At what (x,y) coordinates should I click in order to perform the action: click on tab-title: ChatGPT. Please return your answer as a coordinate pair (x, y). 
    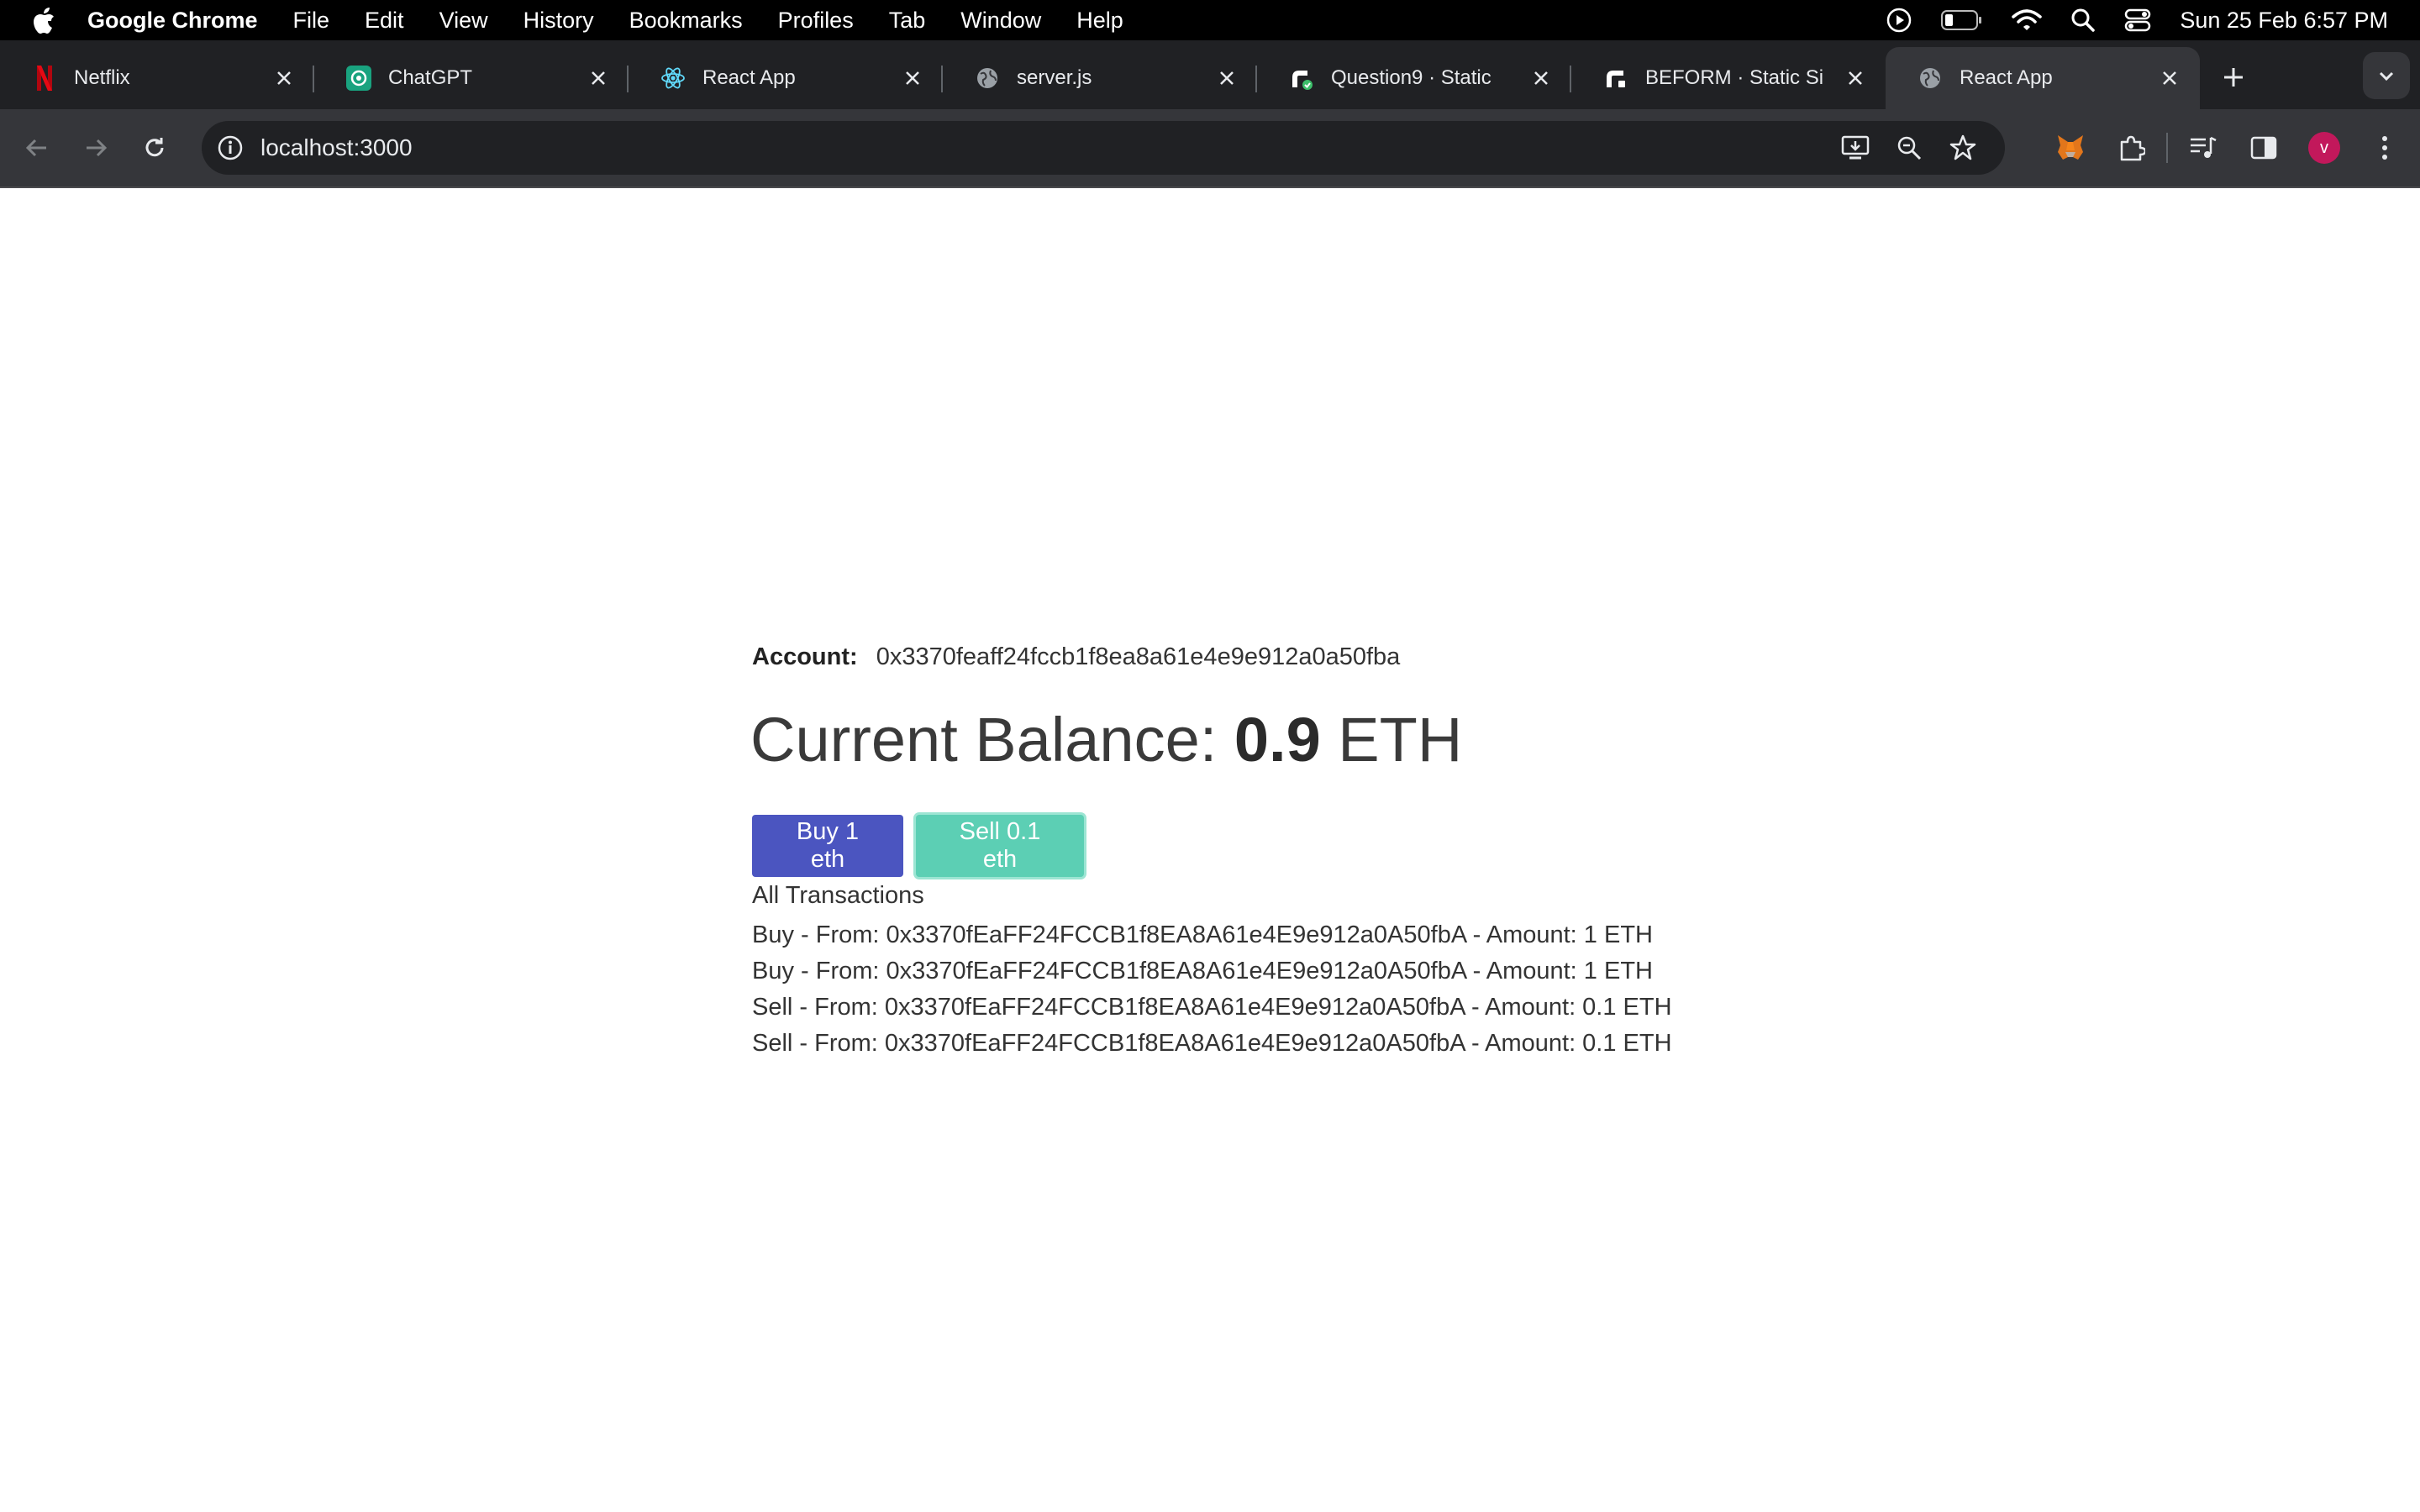
    Looking at the image, I should click on (431, 77).